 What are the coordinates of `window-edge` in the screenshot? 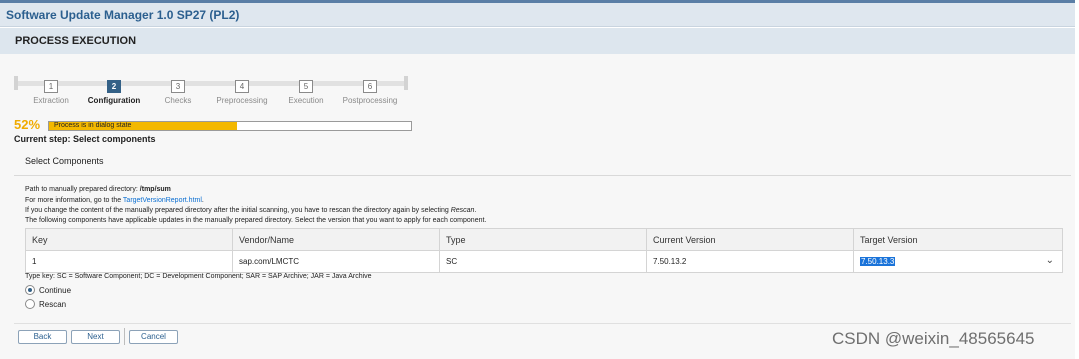 It's located at (1077, 179).